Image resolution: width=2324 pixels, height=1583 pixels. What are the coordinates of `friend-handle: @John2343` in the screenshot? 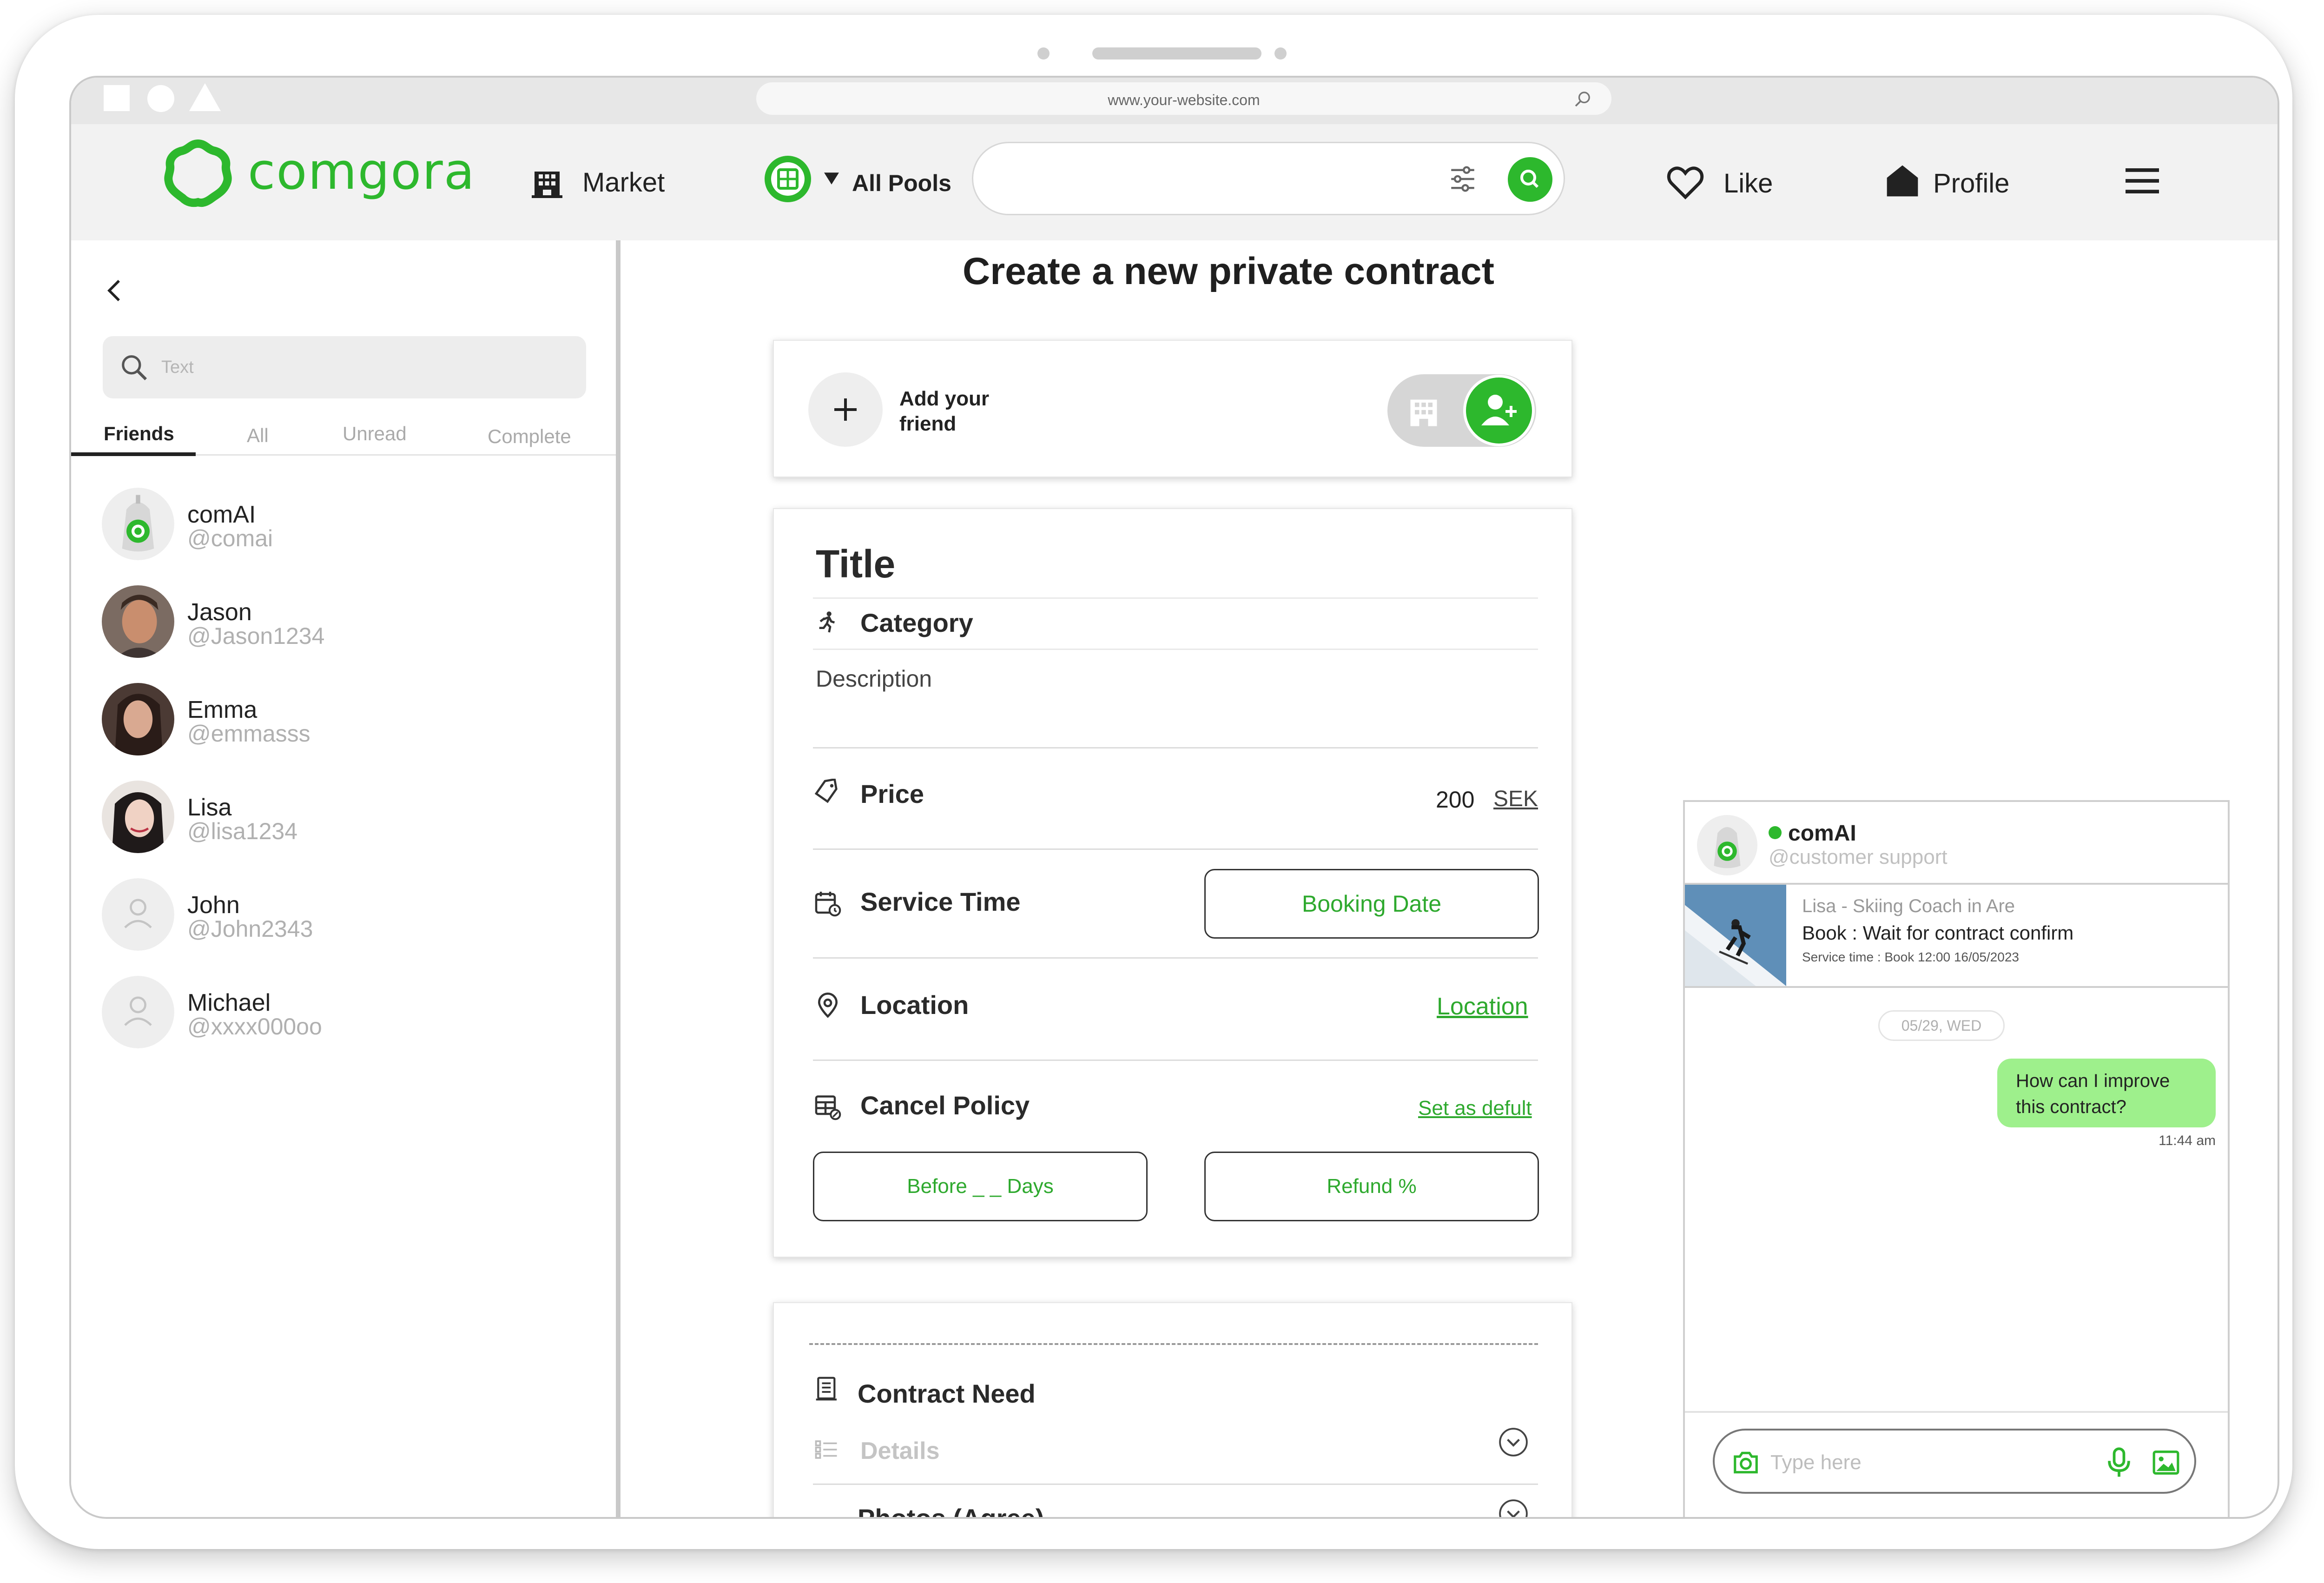 It's located at (250, 929).